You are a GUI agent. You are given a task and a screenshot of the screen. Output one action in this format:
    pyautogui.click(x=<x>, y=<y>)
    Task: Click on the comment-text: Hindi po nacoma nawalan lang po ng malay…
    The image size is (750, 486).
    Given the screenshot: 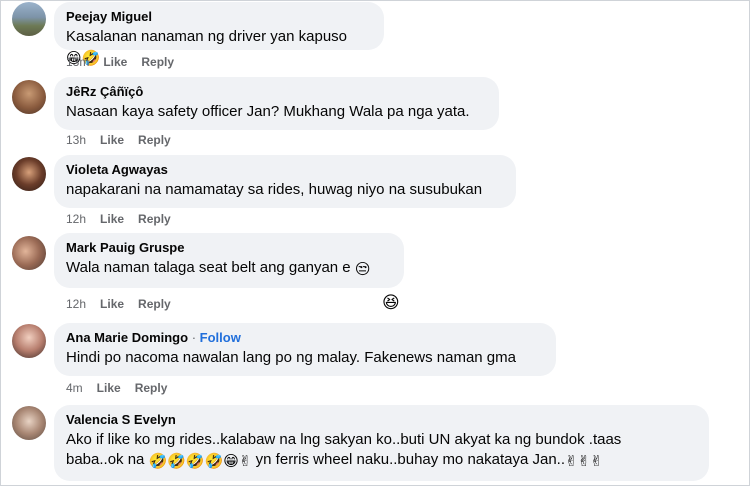 What is the action you would take?
    pyautogui.click(x=291, y=357)
    